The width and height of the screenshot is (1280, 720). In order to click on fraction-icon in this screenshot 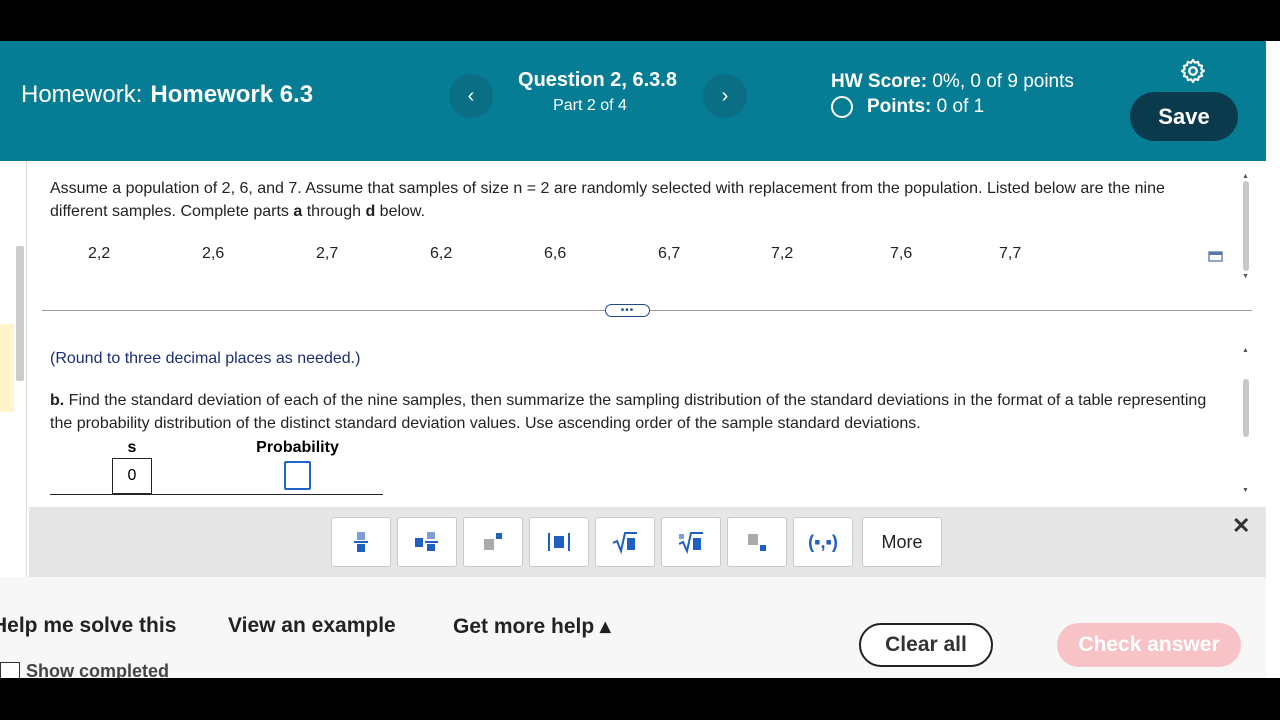, I will do `click(361, 542)`.